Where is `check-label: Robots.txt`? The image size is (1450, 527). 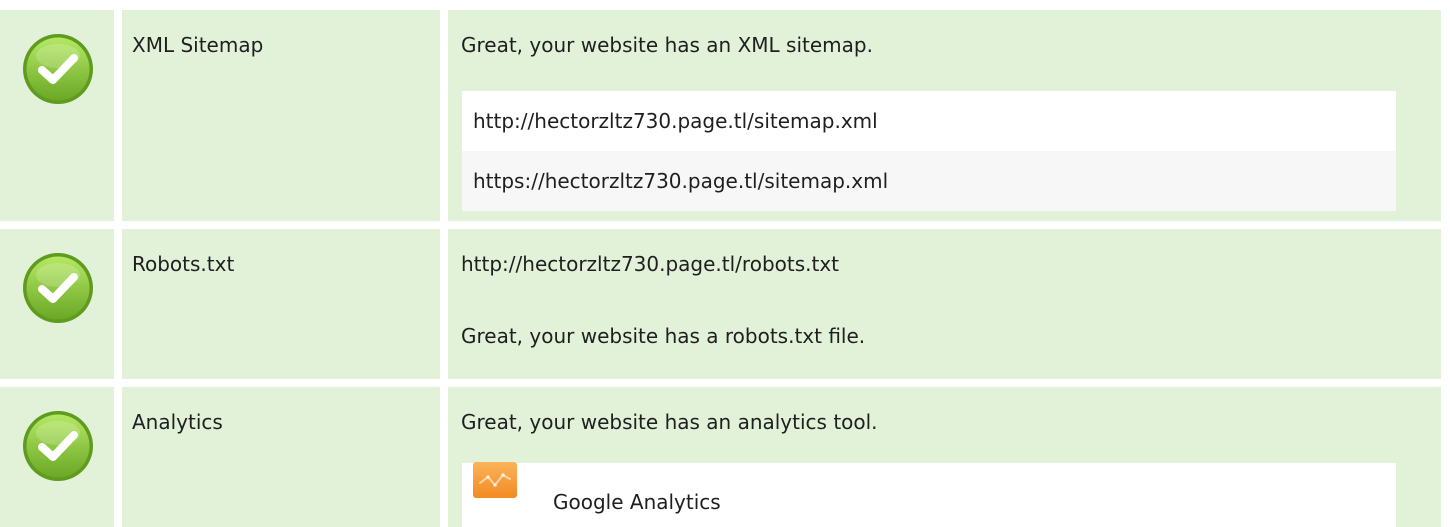
check-label: Robots.txt is located at coordinates (183, 264).